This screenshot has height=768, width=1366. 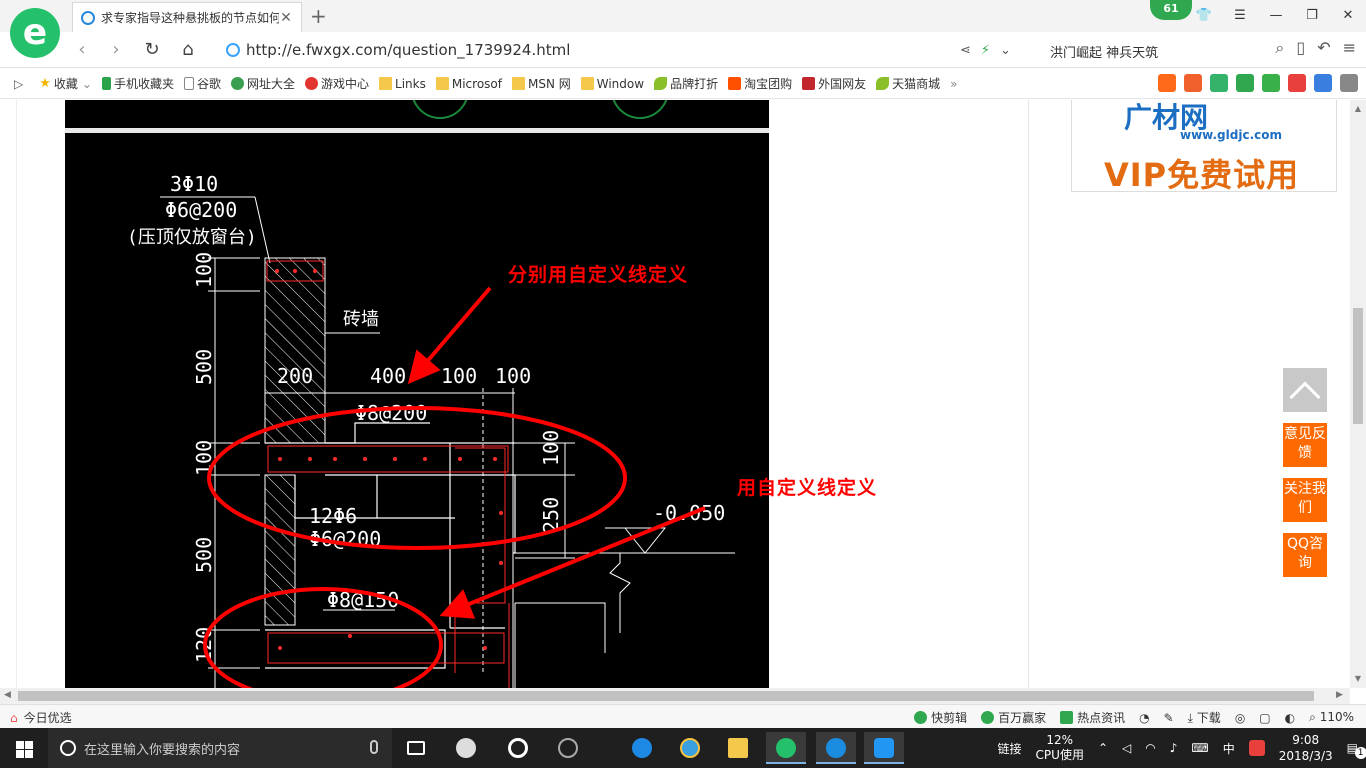 What do you see at coordinates (402, 84) in the screenshot?
I see `bookmark-item: Links` at bounding box center [402, 84].